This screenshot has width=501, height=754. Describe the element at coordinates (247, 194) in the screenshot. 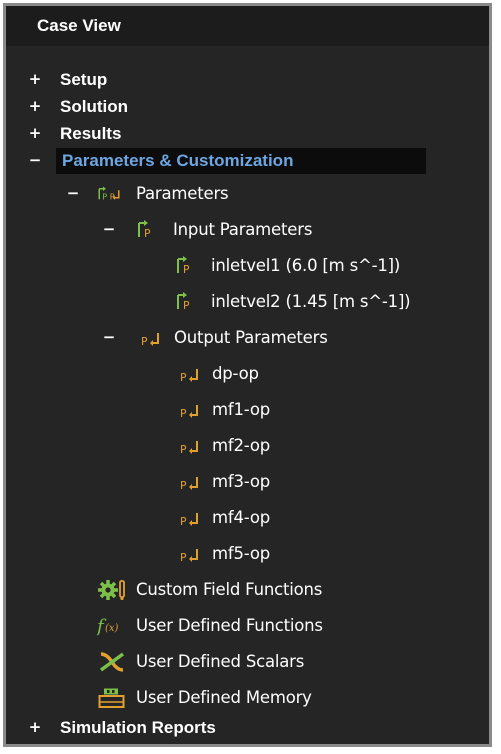

I see `tree-item-parameters: − P P Parameters` at that location.